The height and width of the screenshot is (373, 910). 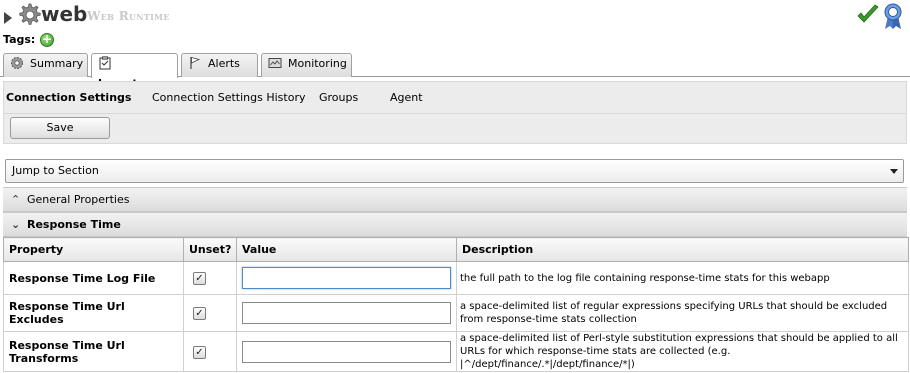 I want to click on column-header-description: Description, so click(x=682, y=249).